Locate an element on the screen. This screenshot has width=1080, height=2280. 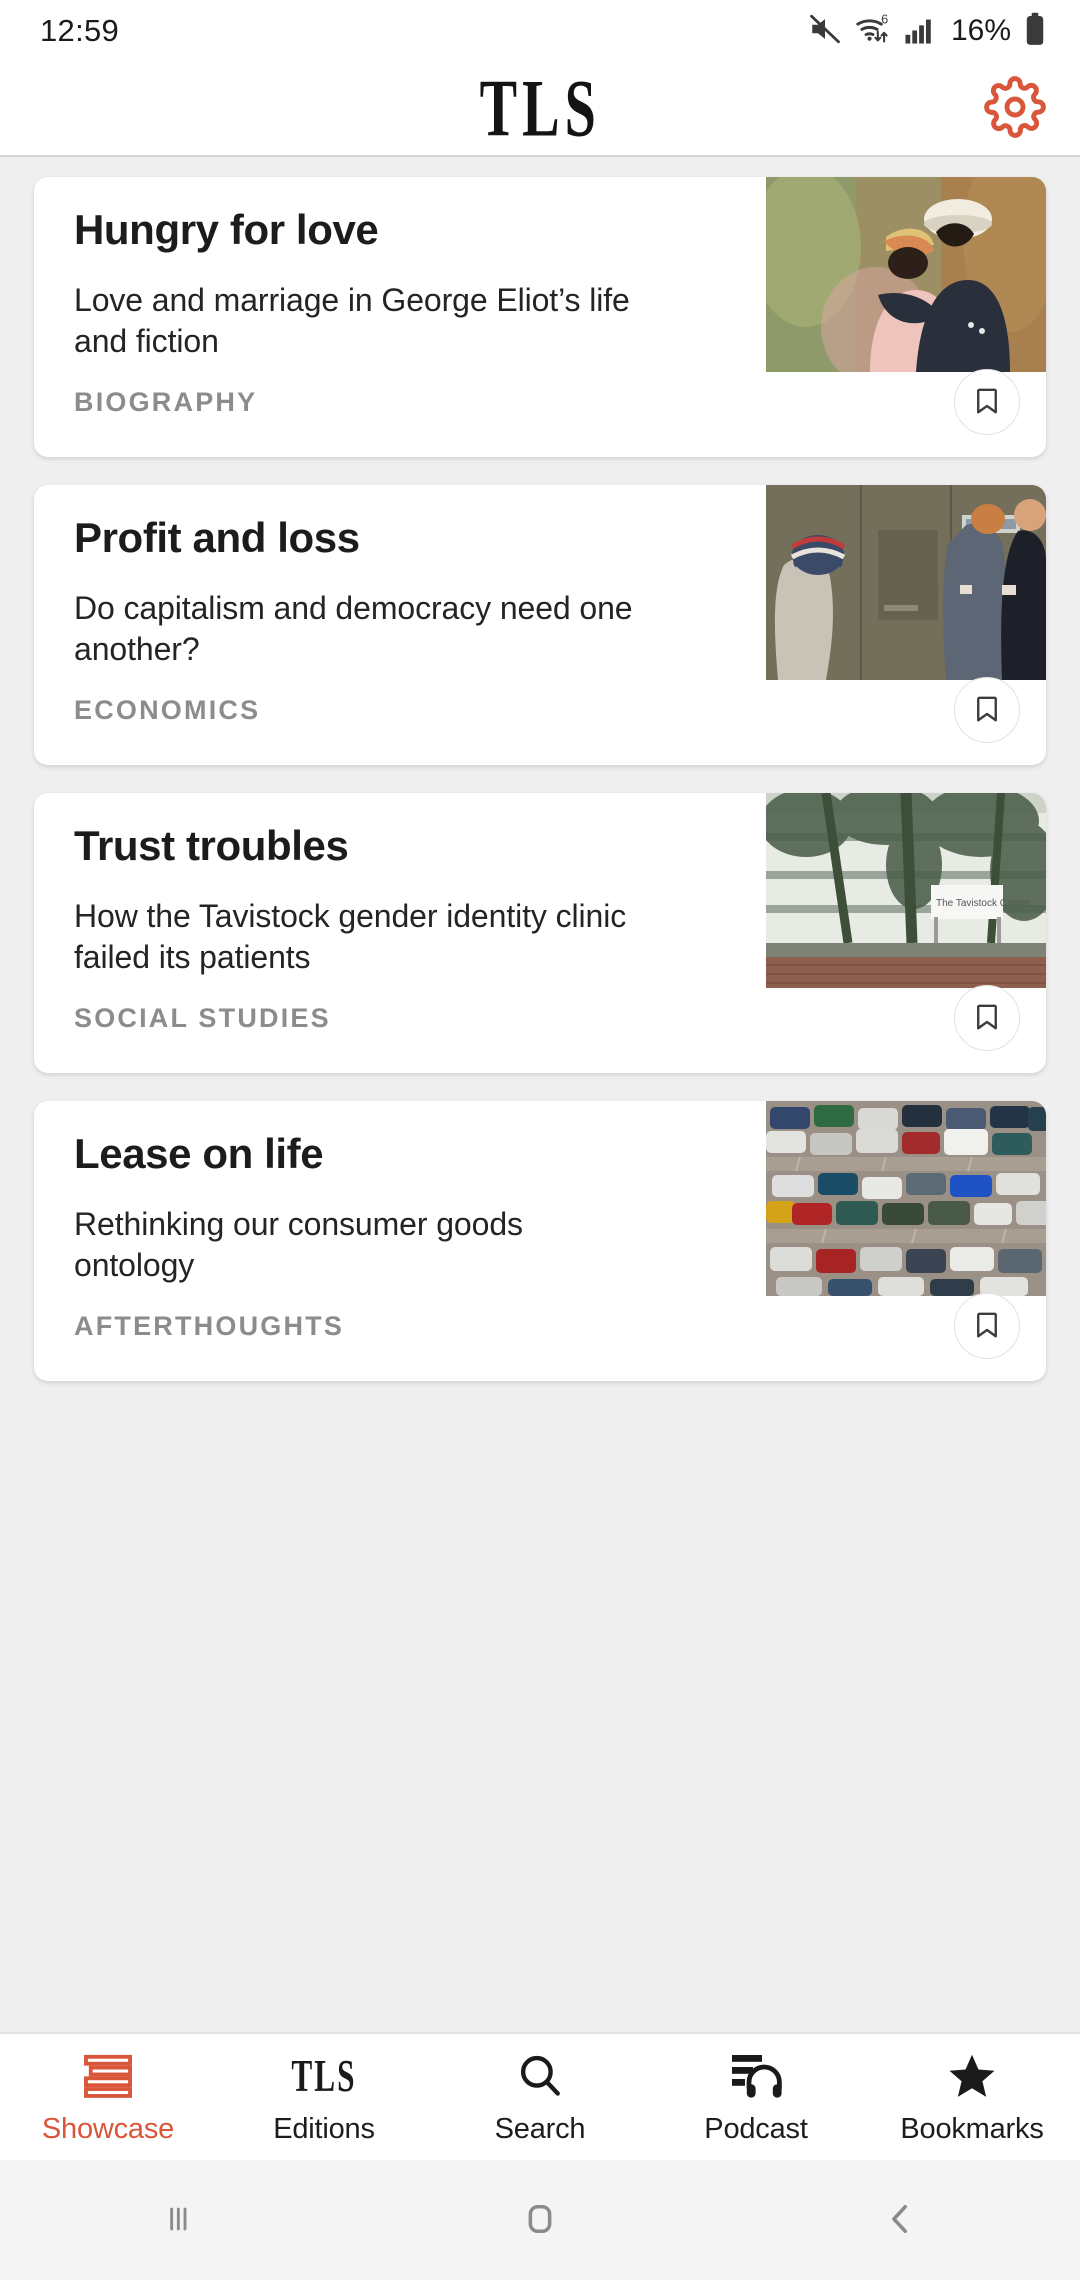
nav-item-bookmarks: Bookmarks is located at coordinates (972, 2097).